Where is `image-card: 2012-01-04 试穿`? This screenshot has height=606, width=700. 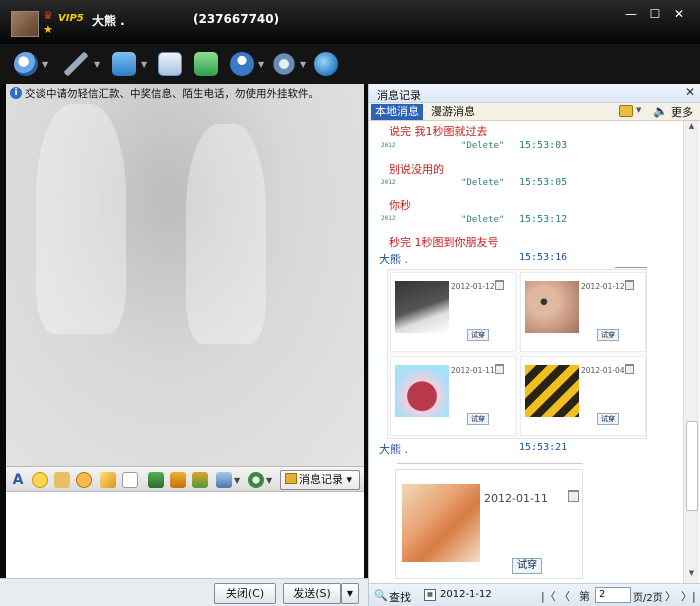 image-card: 2012-01-04 试穿 is located at coordinates (583, 396).